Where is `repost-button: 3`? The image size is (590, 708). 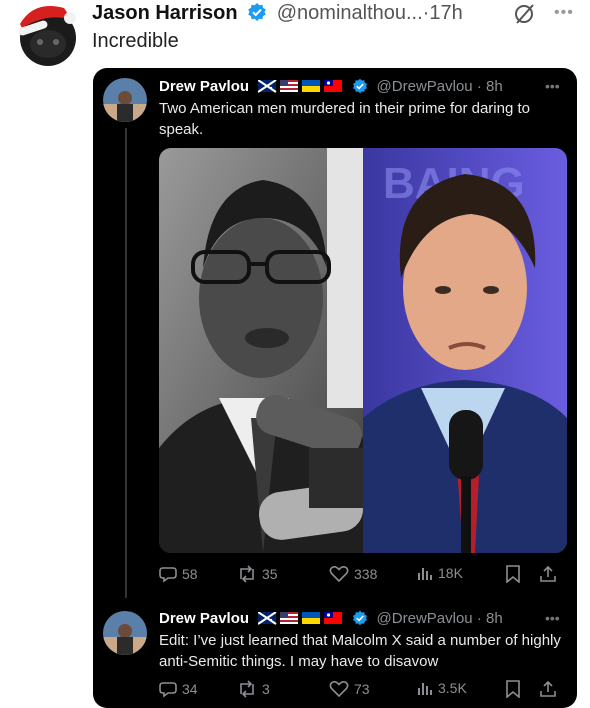
repost-button: 3 is located at coordinates (253, 689).